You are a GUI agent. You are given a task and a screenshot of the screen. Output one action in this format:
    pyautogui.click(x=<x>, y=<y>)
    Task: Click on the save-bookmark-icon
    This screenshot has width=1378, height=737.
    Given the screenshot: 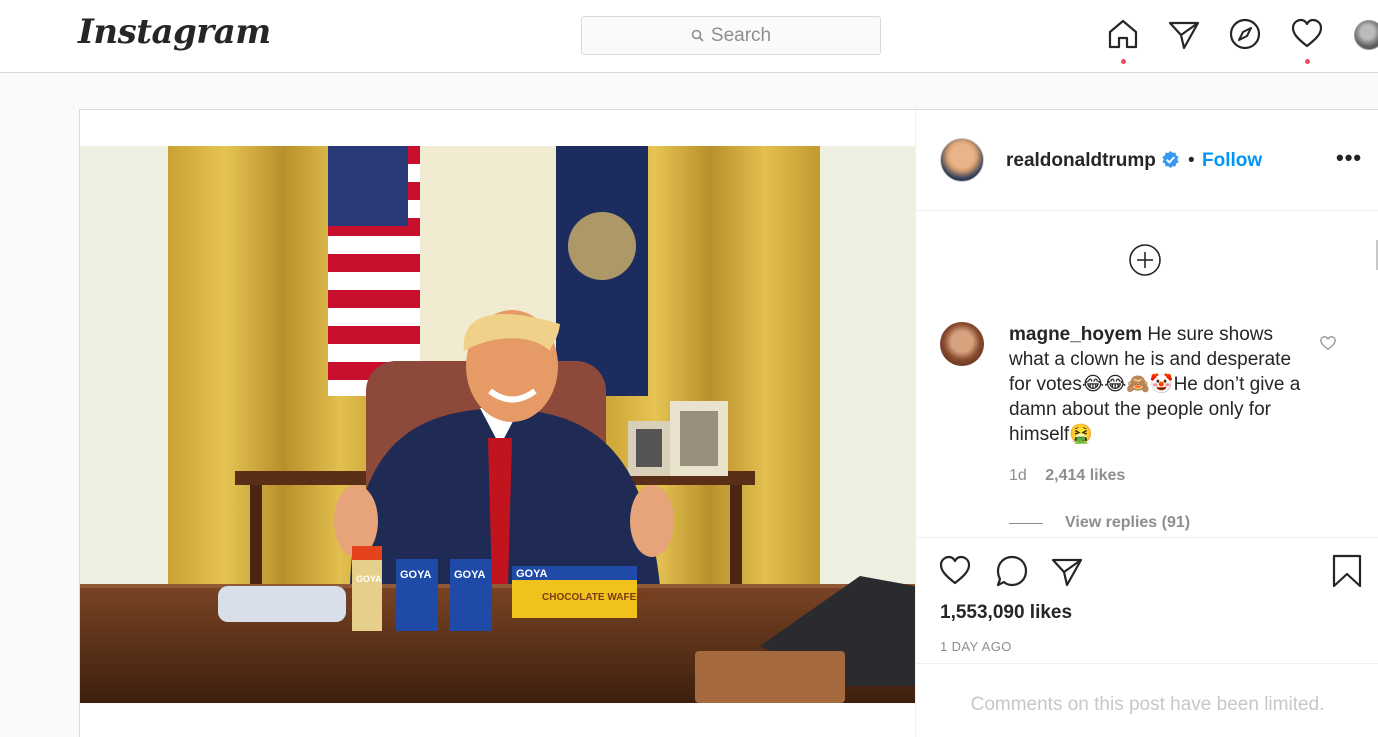 What is the action you would take?
    pyautogui.click(x=1347, y=571)
    